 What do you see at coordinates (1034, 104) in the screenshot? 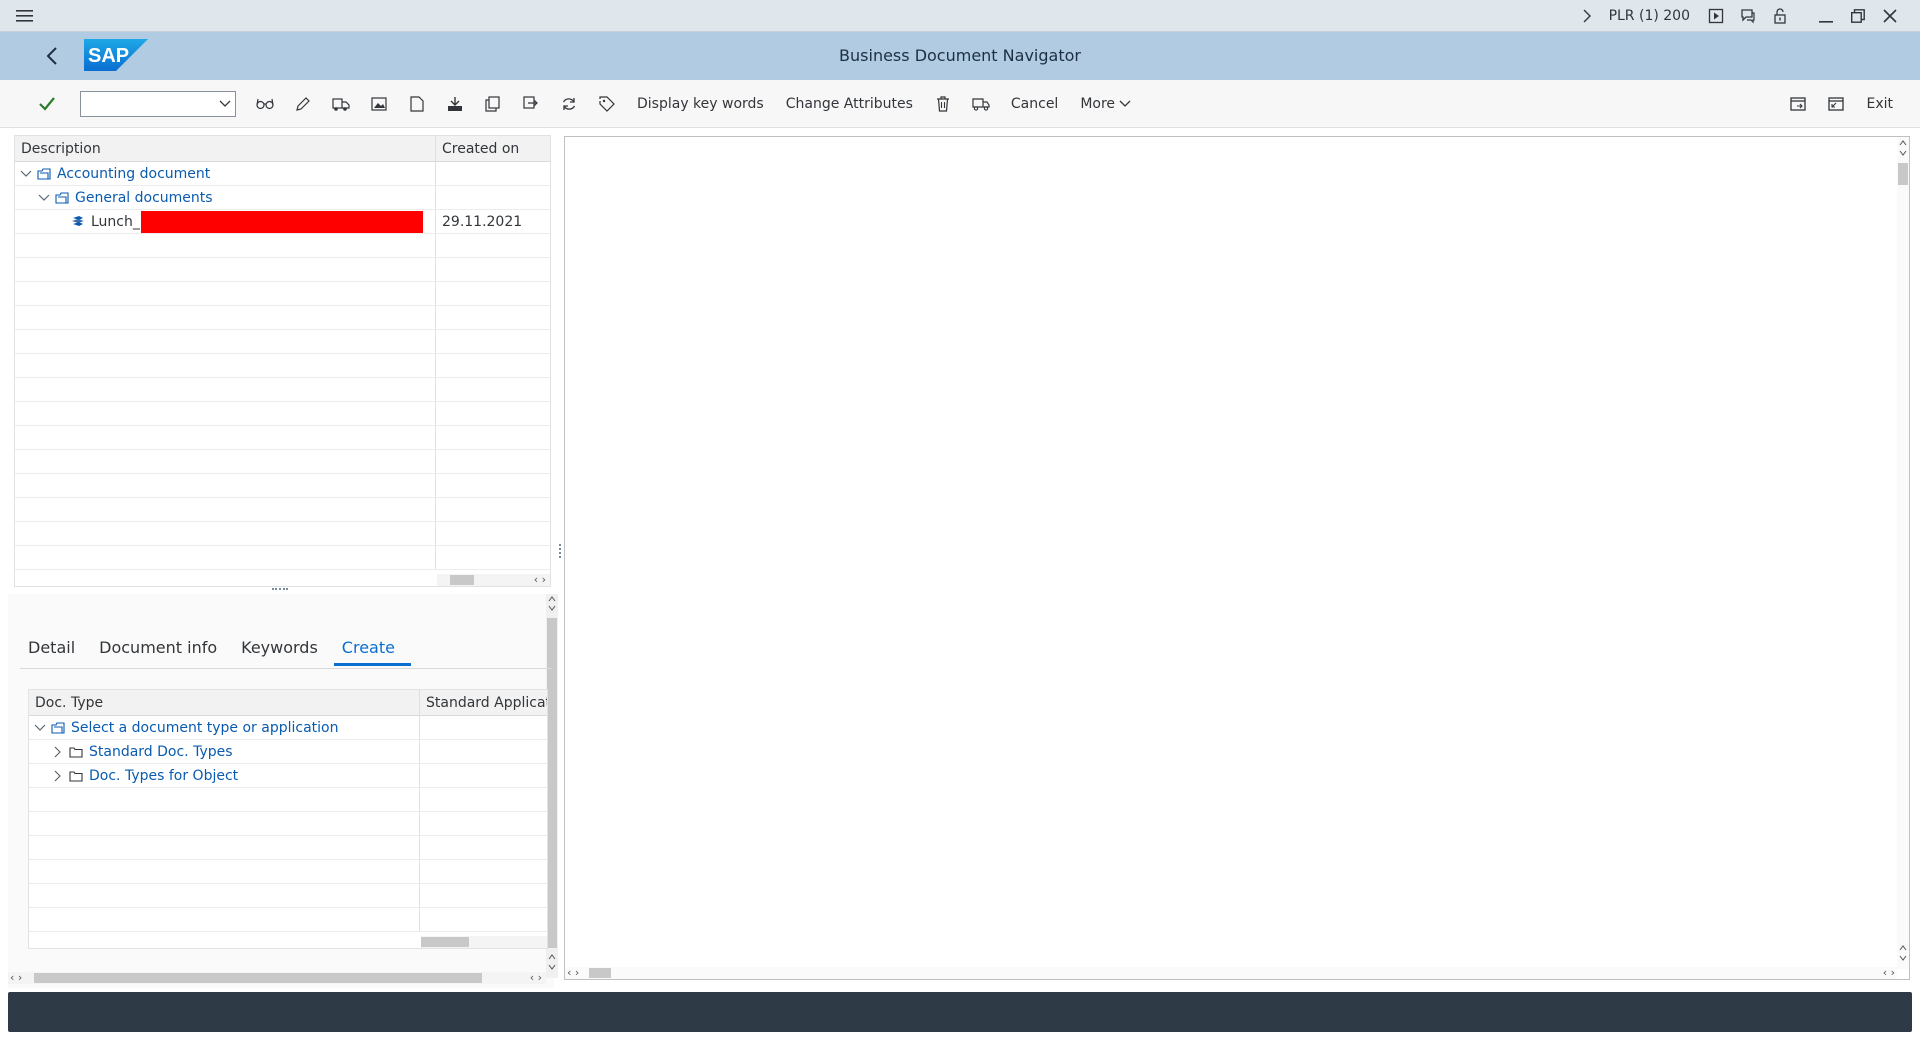
I see `cancel-button: Cancel` at bounding box center [1034, 104].